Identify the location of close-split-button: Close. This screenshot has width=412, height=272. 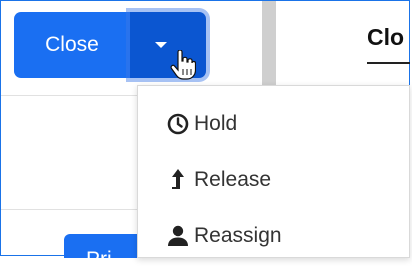
(110, 46).